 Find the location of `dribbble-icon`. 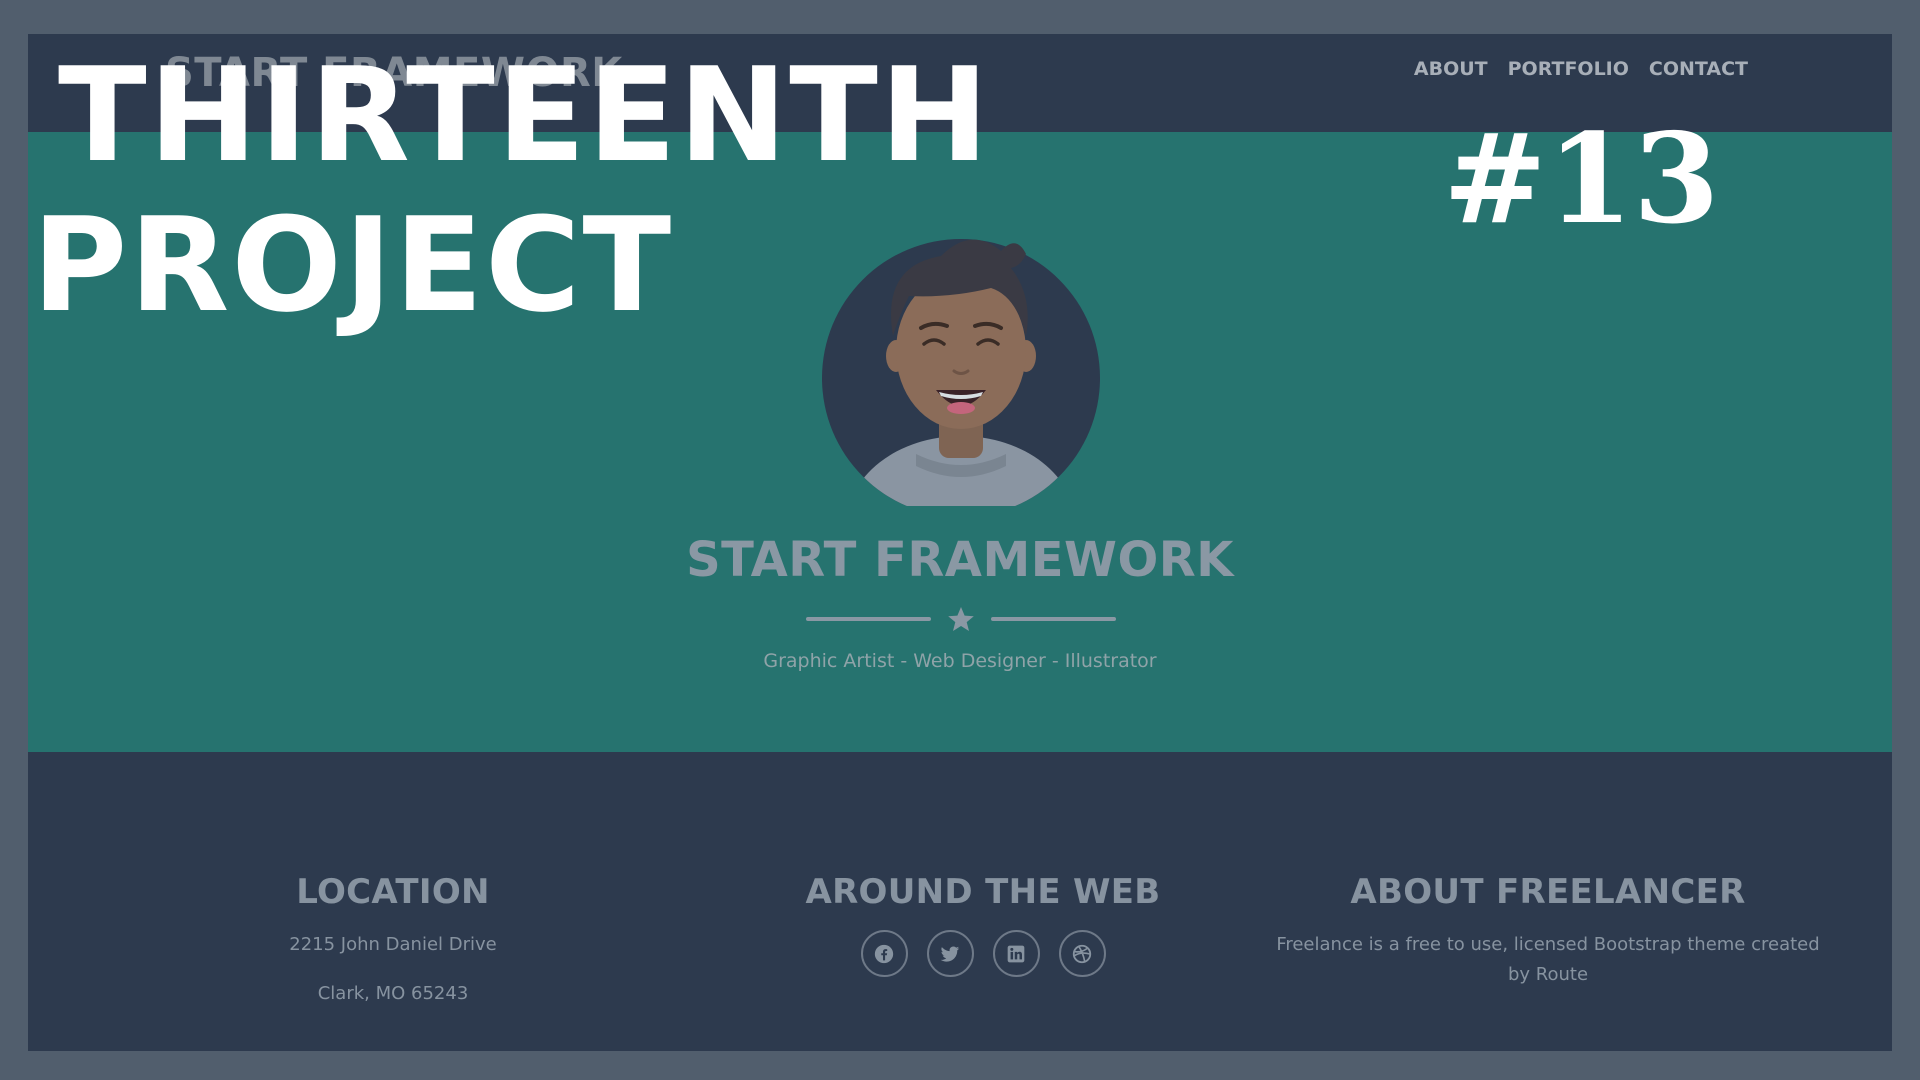

dribbble-icon is located at coordinates (1082, 953).